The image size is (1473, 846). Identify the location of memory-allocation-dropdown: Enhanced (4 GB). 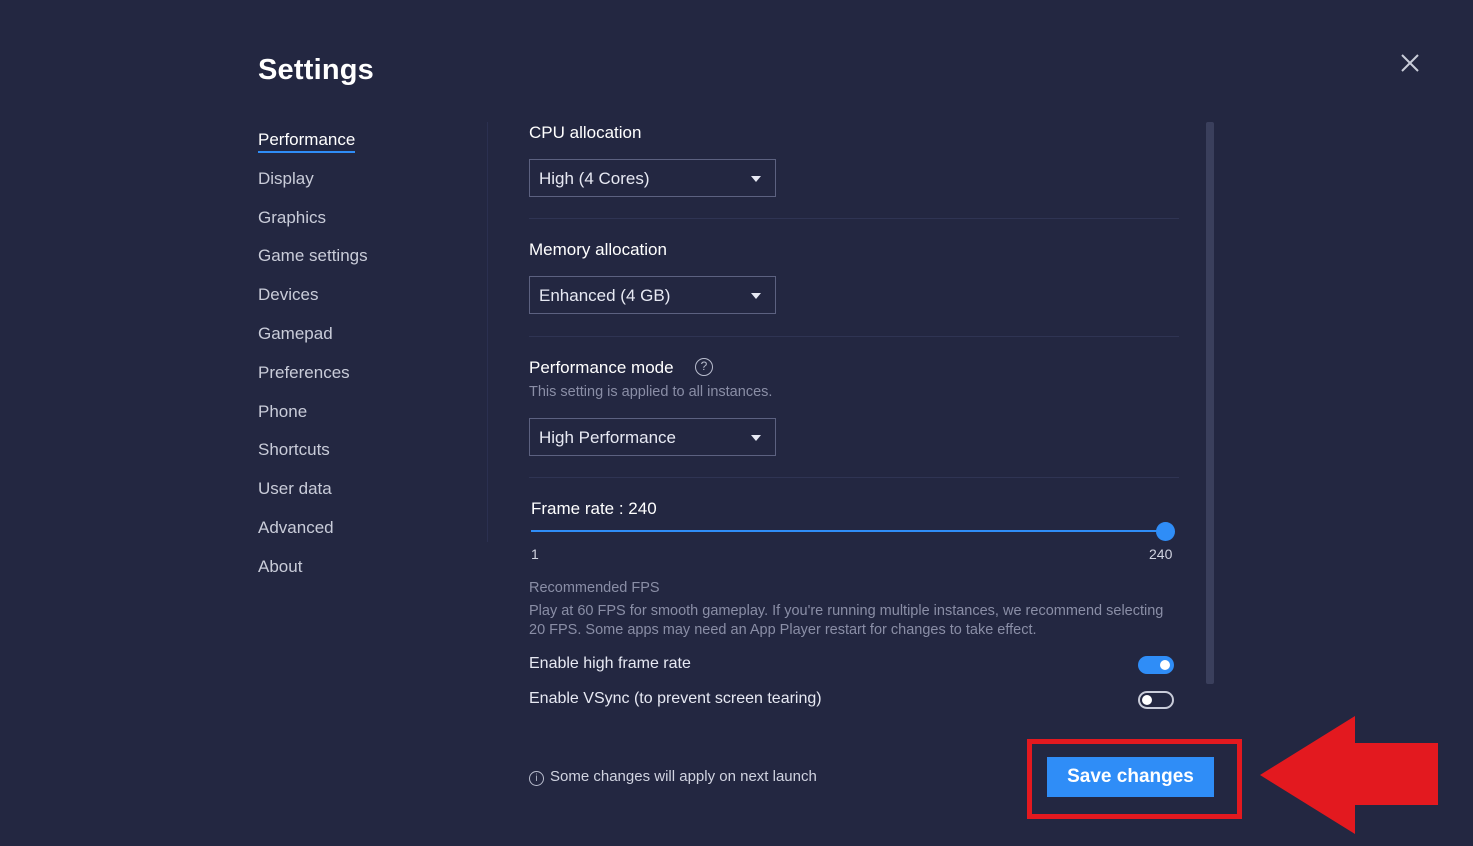
(652, 295).